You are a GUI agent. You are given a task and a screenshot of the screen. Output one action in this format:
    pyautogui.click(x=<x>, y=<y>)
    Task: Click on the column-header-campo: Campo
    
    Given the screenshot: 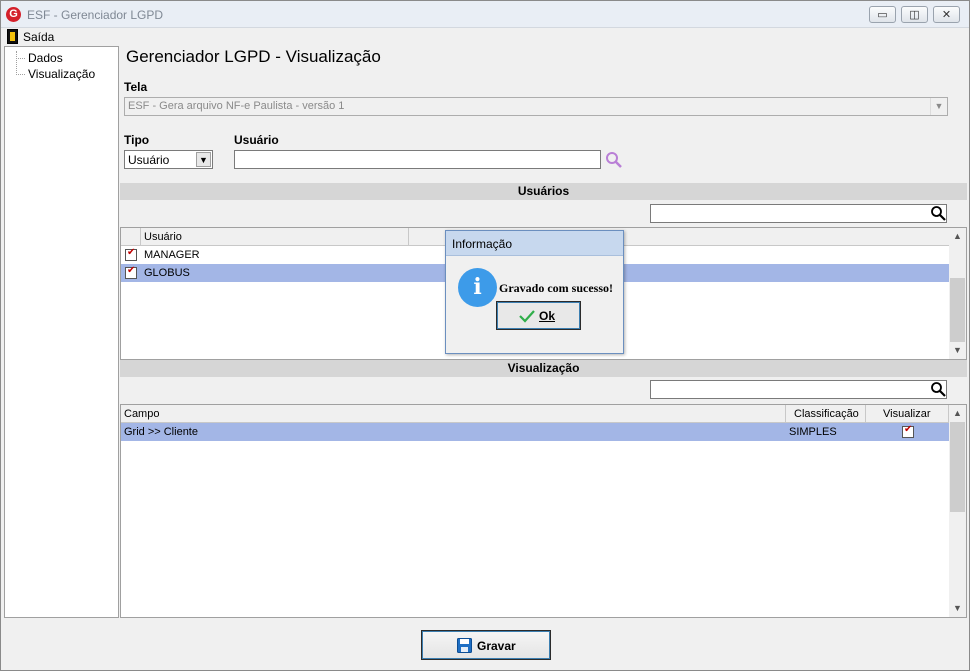 What is the action you would take?
    pyautogui.click(x=453, y=414)
    